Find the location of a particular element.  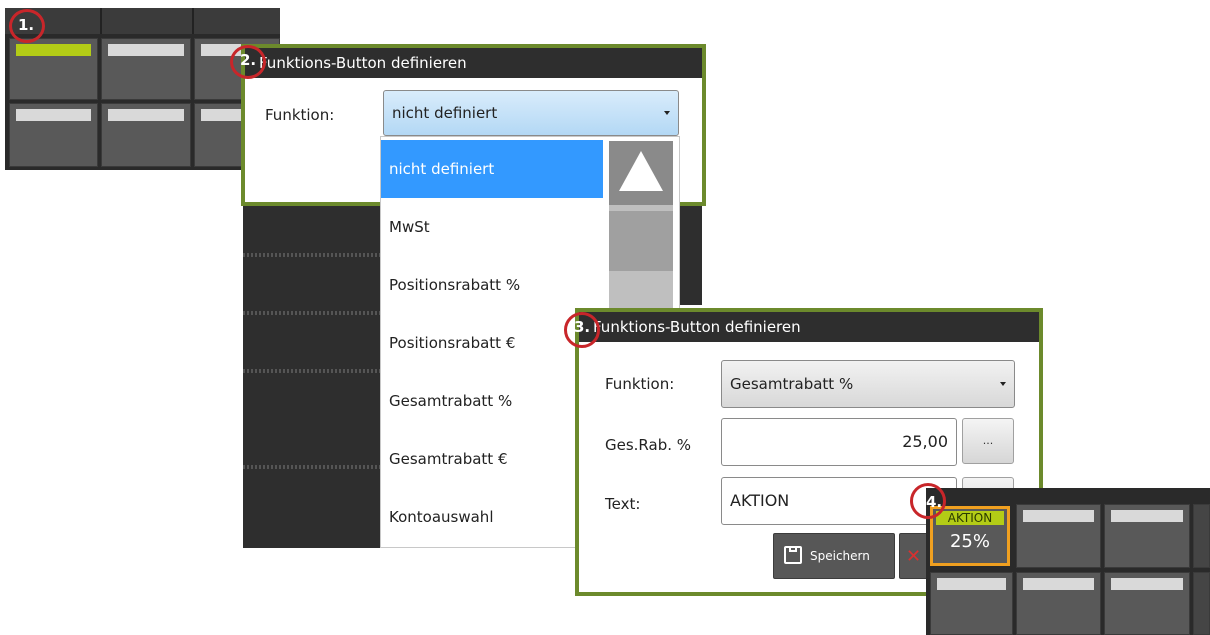

step-4-marker is located at coordinates (928, 501).